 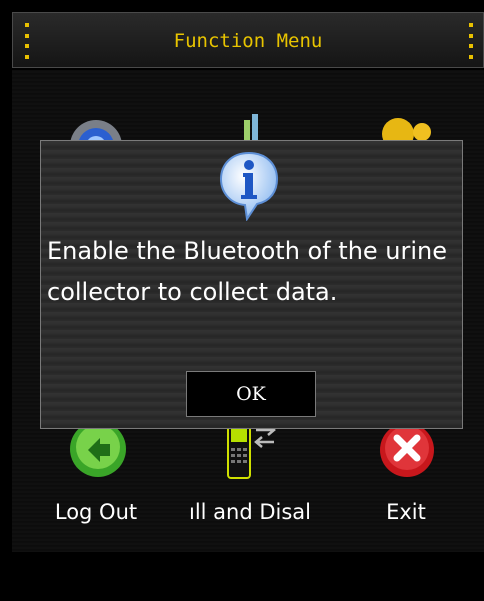 I want to click on right-menu-dots-icon, so click(x=471, y=41).